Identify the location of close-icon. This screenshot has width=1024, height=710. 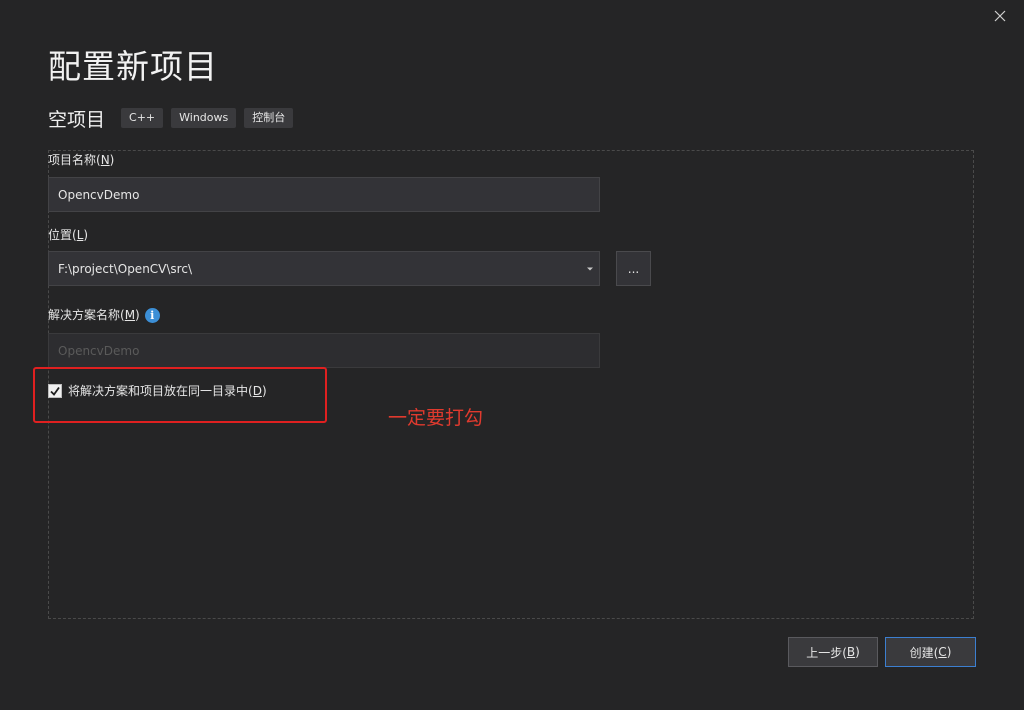
(1000, 16).